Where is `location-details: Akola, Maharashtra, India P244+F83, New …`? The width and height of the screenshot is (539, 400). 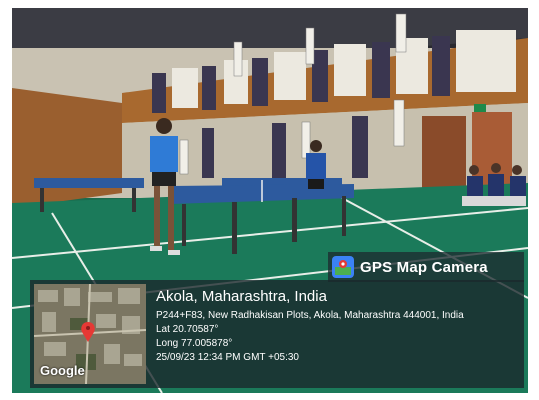
location-details: Akola, Maharashtra, India P244+F83, New … is located at coordinates (337, 326).